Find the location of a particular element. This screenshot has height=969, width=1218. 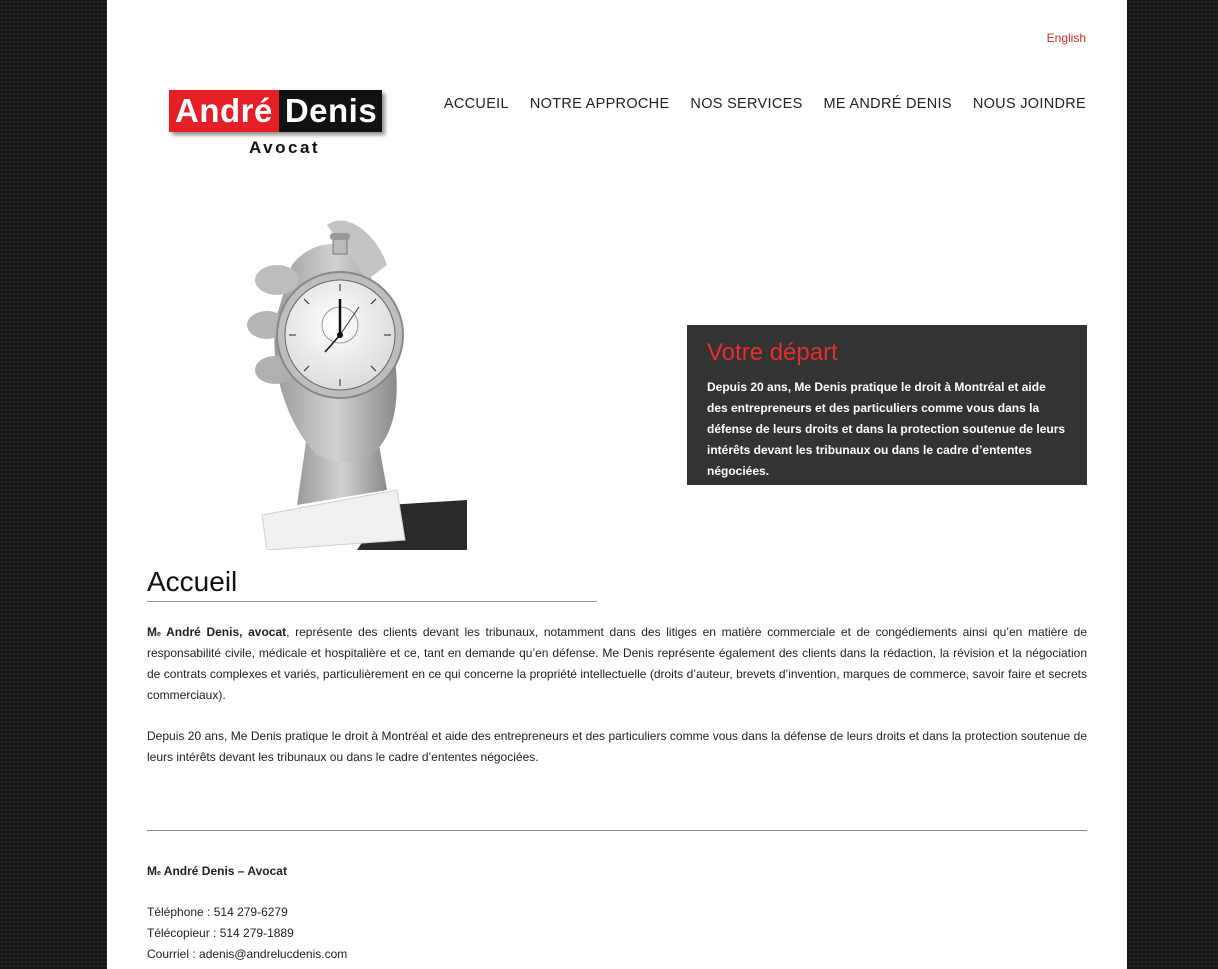

footer-email: Courriel : adenis@andrelucdenis.com is located at coordinates (247, 954).